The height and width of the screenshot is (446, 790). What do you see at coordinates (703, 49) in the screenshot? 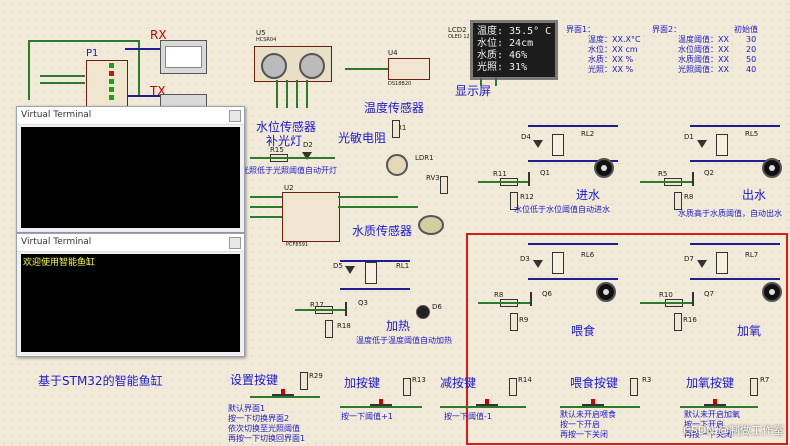
I see `threshold-right: 水位阈值：XX` at bounding box center [703, 49].